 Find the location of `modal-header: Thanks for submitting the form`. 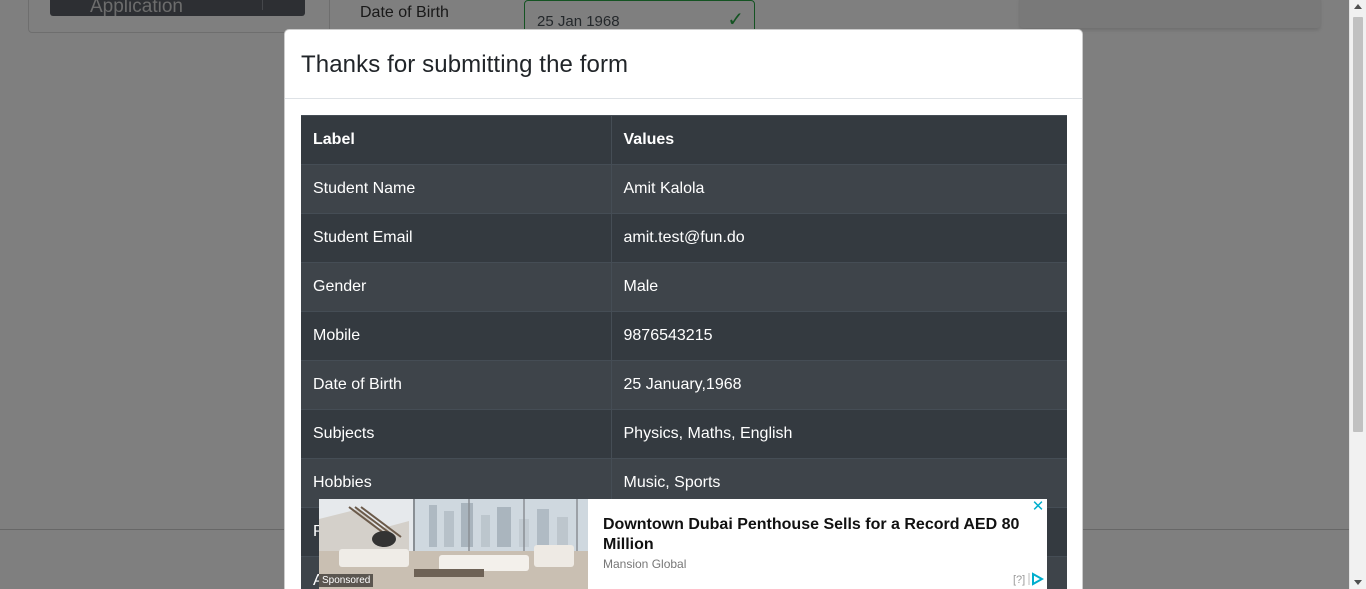

modal-header: Thanks for submitting the form is located at coordinates (683, 64).